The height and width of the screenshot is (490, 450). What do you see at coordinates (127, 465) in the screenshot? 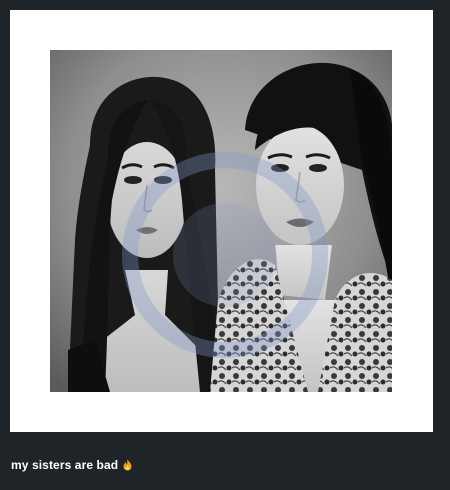
I see `fire-emoji-icon` at bounding box center [127, 465].